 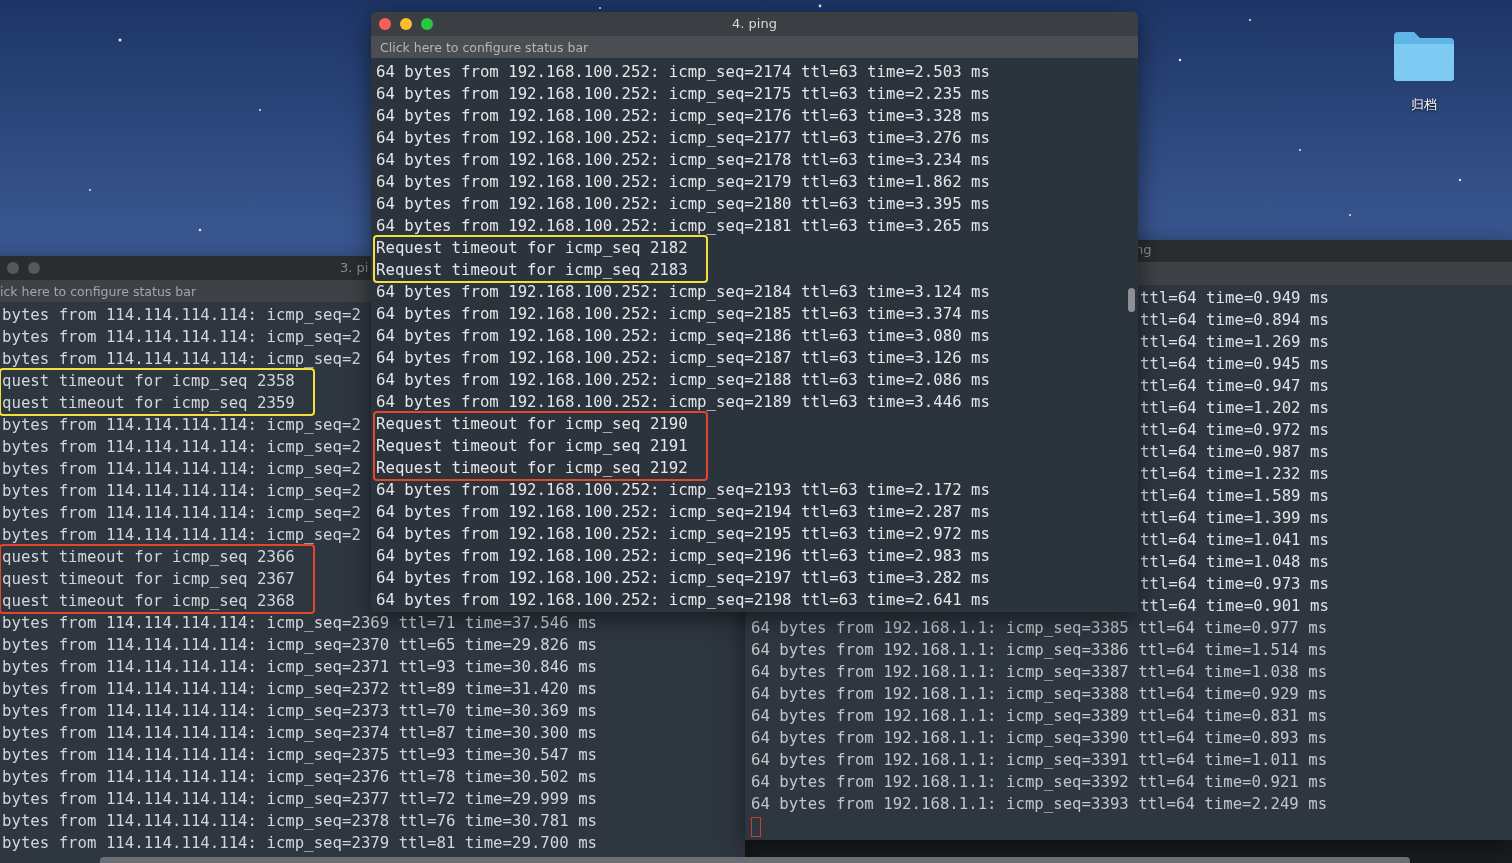 I want to click on terminal-line: bytes from 114.114.114.114: icmp_seq=2378 ttl=76 time=30.781 ms, so click(x=299, y=821).